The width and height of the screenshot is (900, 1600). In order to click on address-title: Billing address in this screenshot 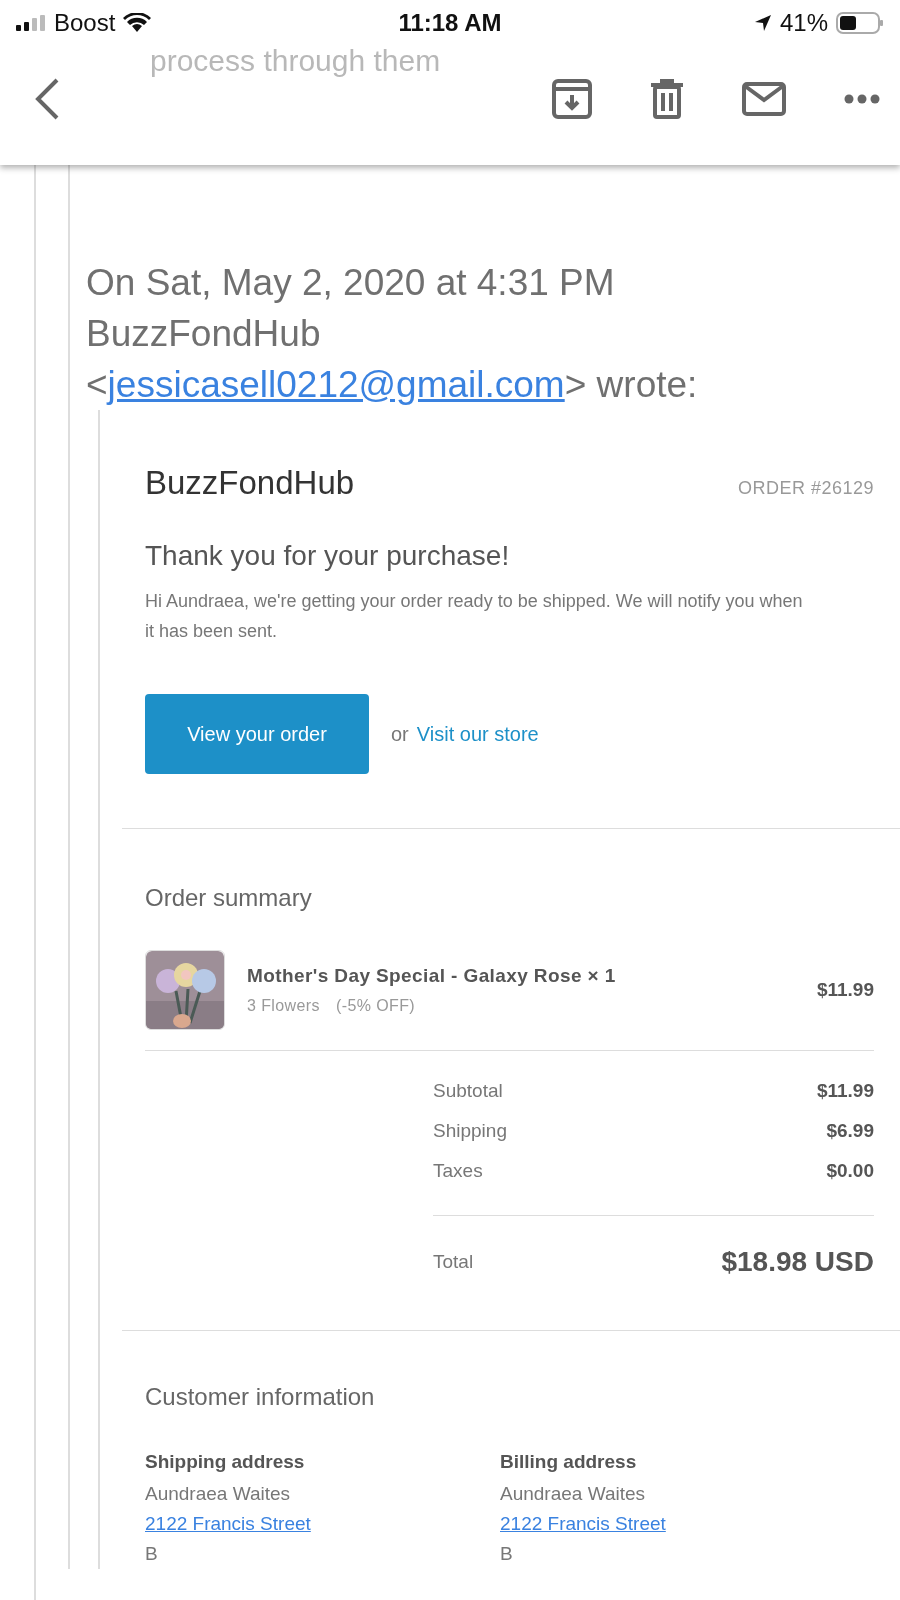, I will do `click(569, 1462)`.